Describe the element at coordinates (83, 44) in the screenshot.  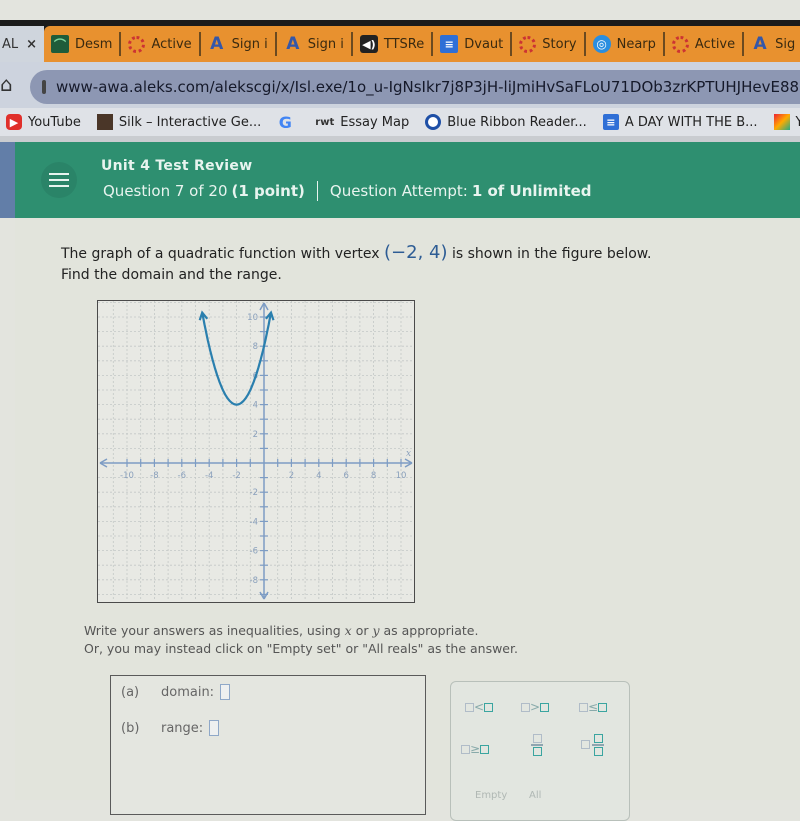
I see `browser-tab: ⌒ Desm` at that location.